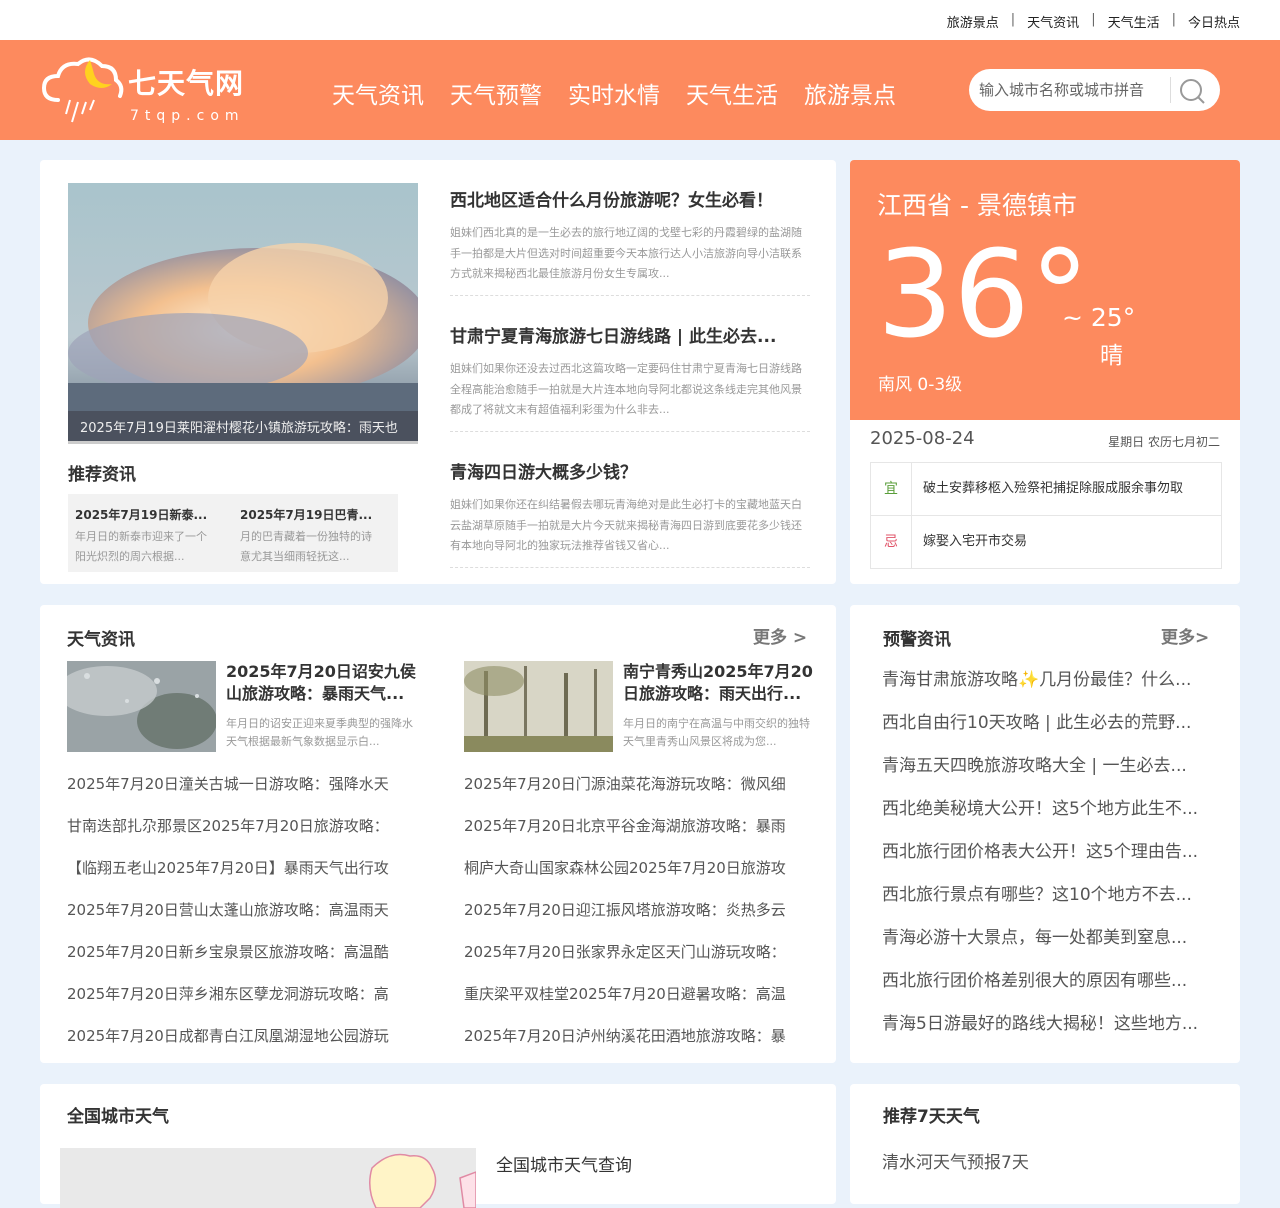 Image resolution: width=1280 pixels, height=1208 pixels. I want to click on news-list-item: 2025年7月20日北京平谷金海湖旅游攻略：暴雨, so click(636, 836).